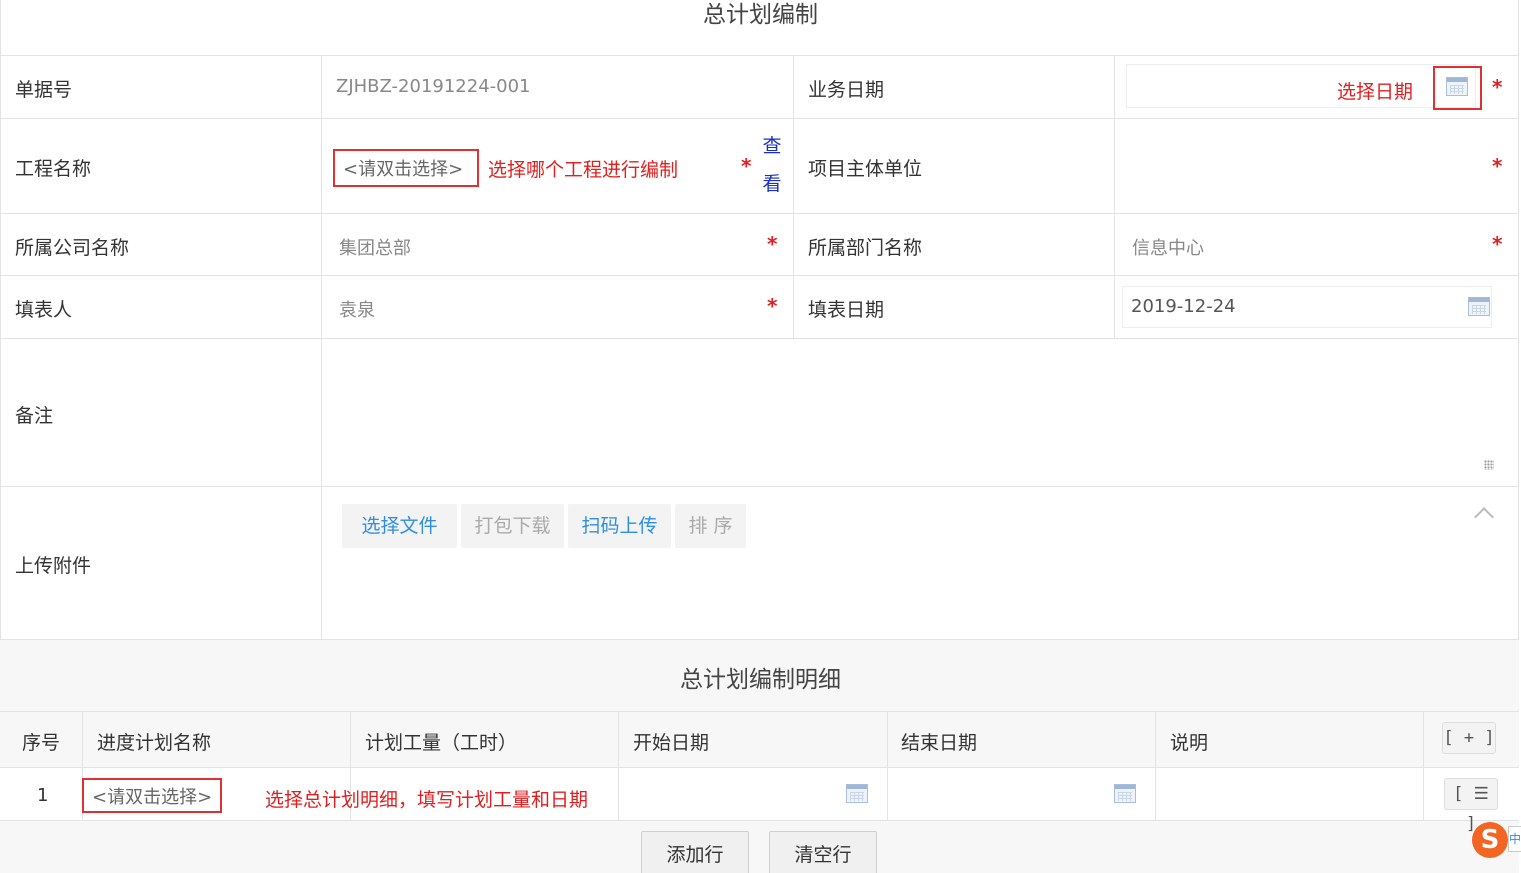 This screenshot has width=1521, height=873. I want to click on column-header-start-date: 开始日期, so click(671, 743).